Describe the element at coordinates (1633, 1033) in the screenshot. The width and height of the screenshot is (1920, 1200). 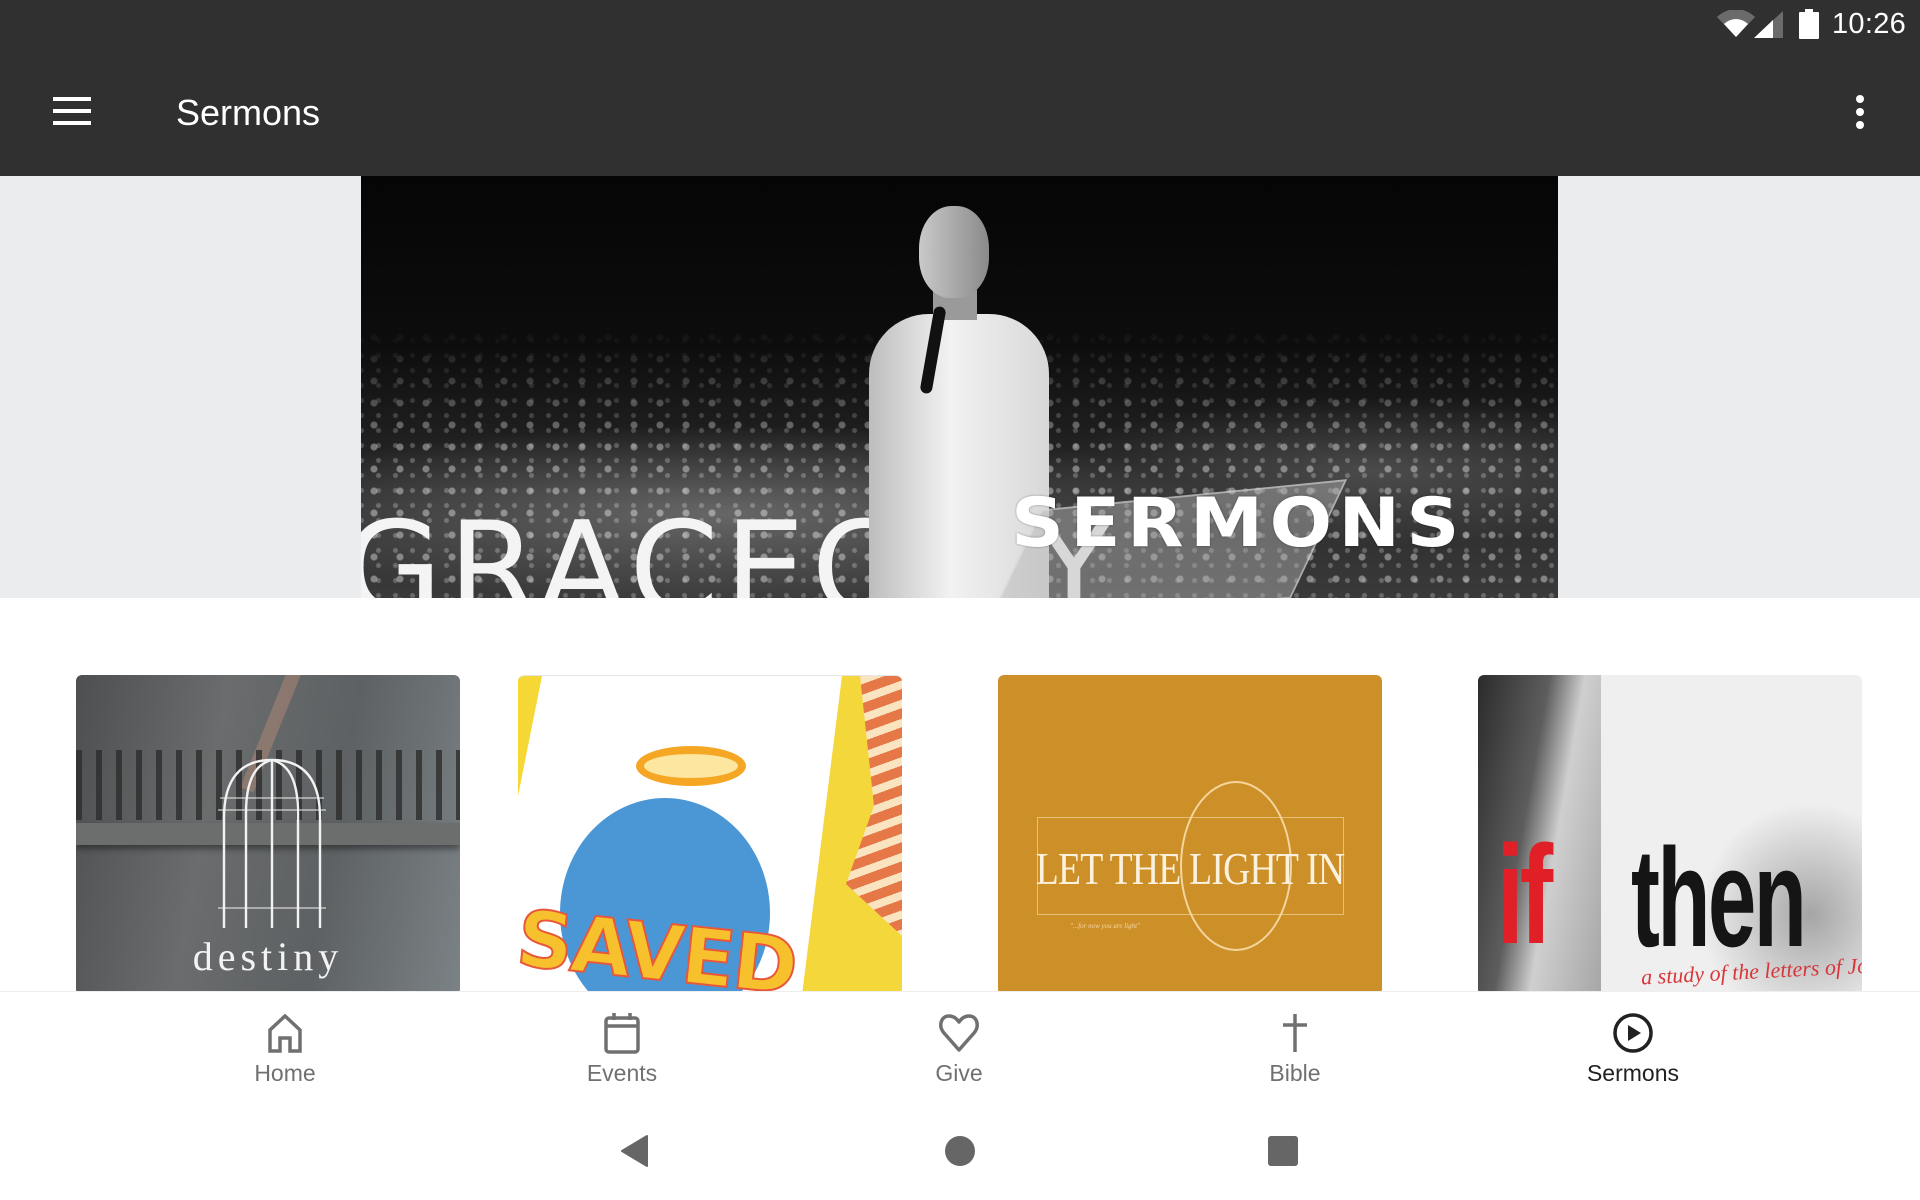
I see `play-circle-icon` at that location.